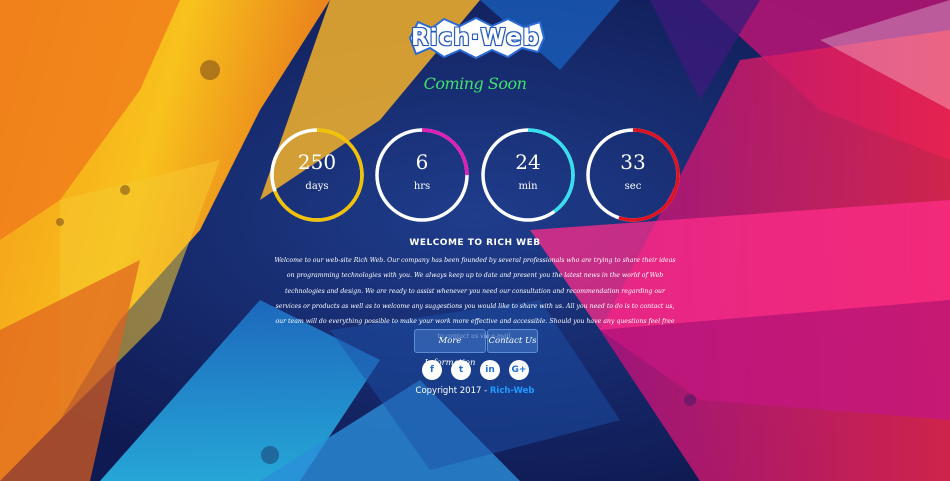 Image resolution: width=950 pixels, height=481 pixels. I want to click on countdown-hours: 6 hrs, so click(422, 175).